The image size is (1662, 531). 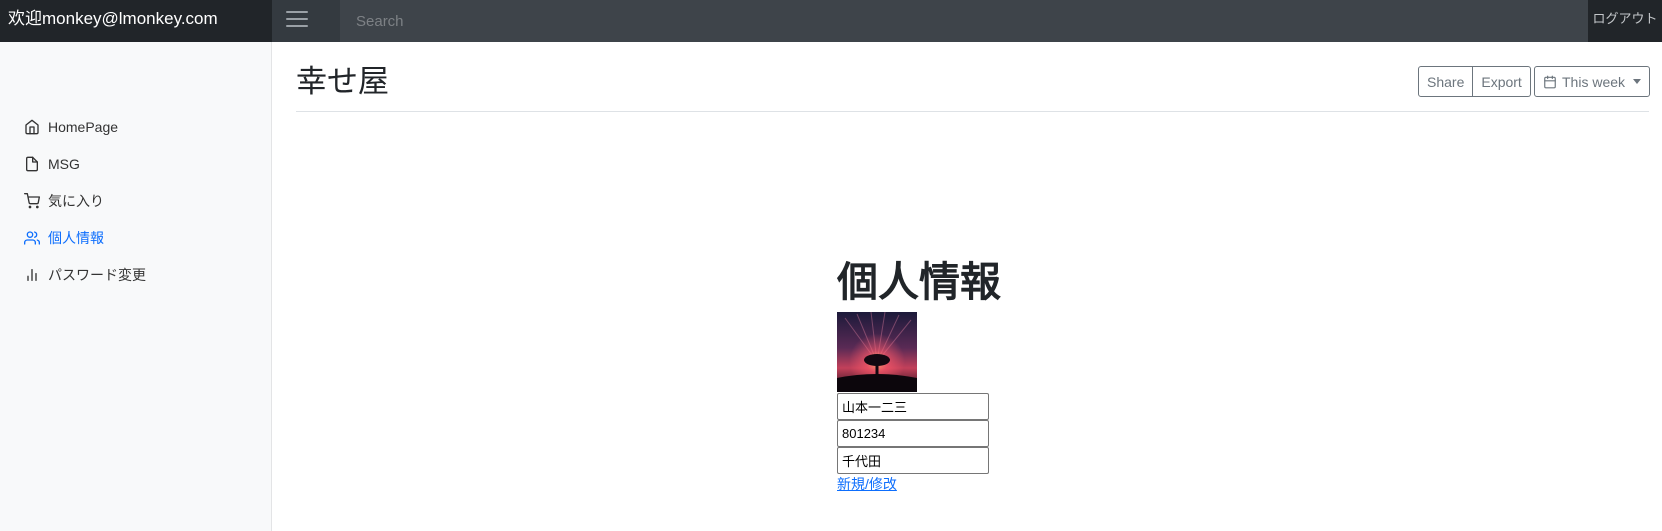 I want to click on address-field, so click(x=913, y=460).